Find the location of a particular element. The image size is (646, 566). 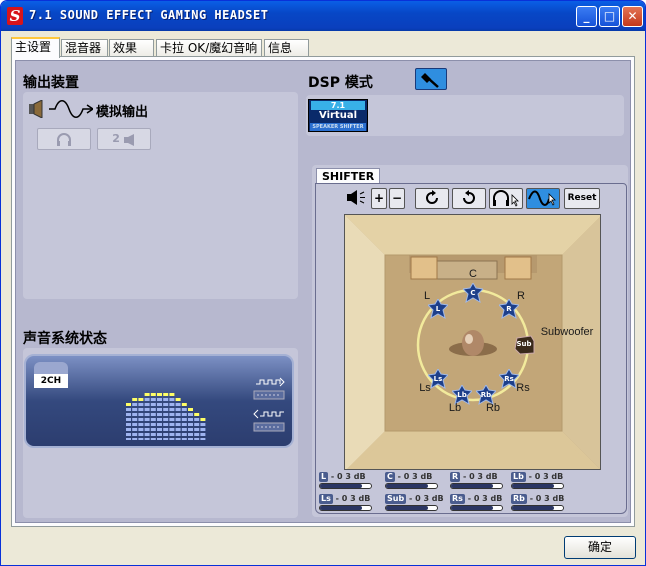

level-slider-rb is located at coordinates (537, 508).